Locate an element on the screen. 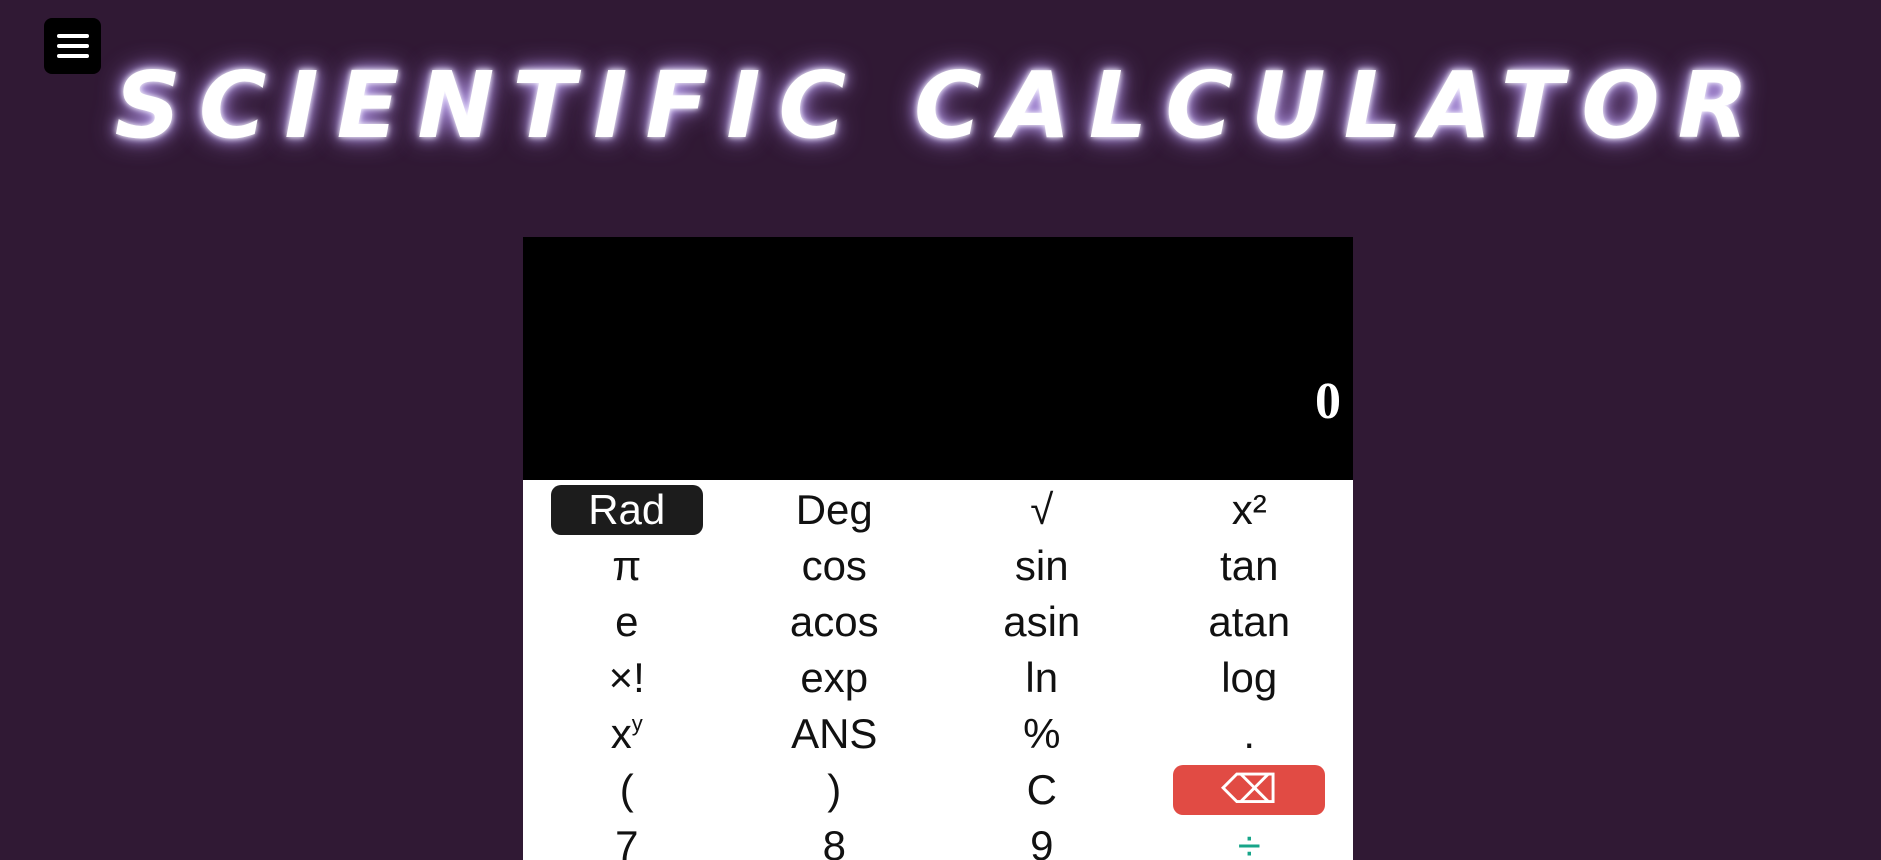  key-label: acos is located at coordinates (834, 621).